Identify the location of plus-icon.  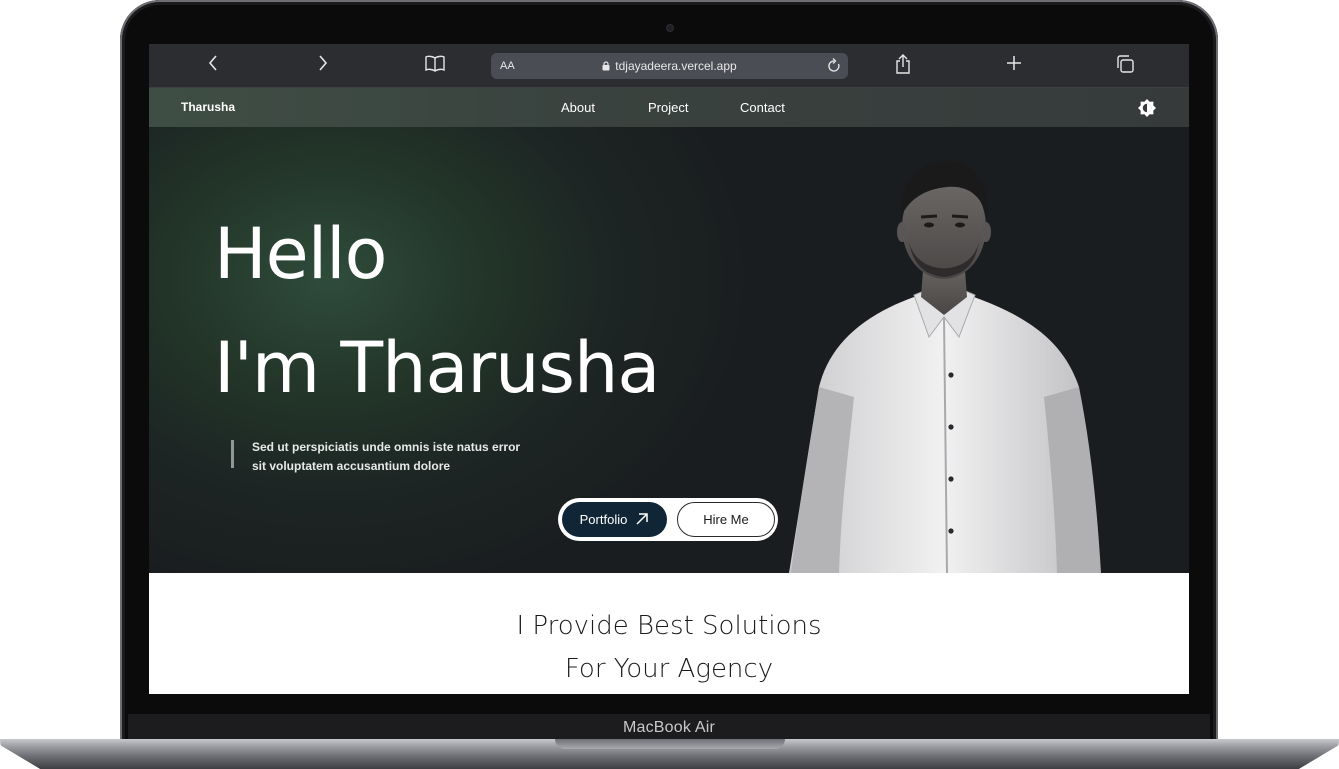
(1014, 63).